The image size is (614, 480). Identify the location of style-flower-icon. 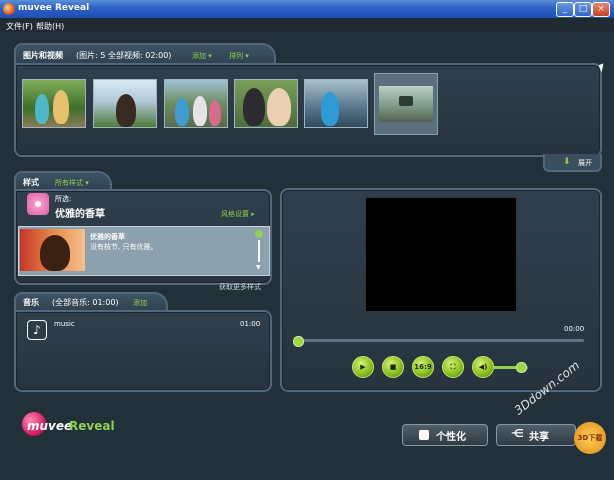
(38, 204).